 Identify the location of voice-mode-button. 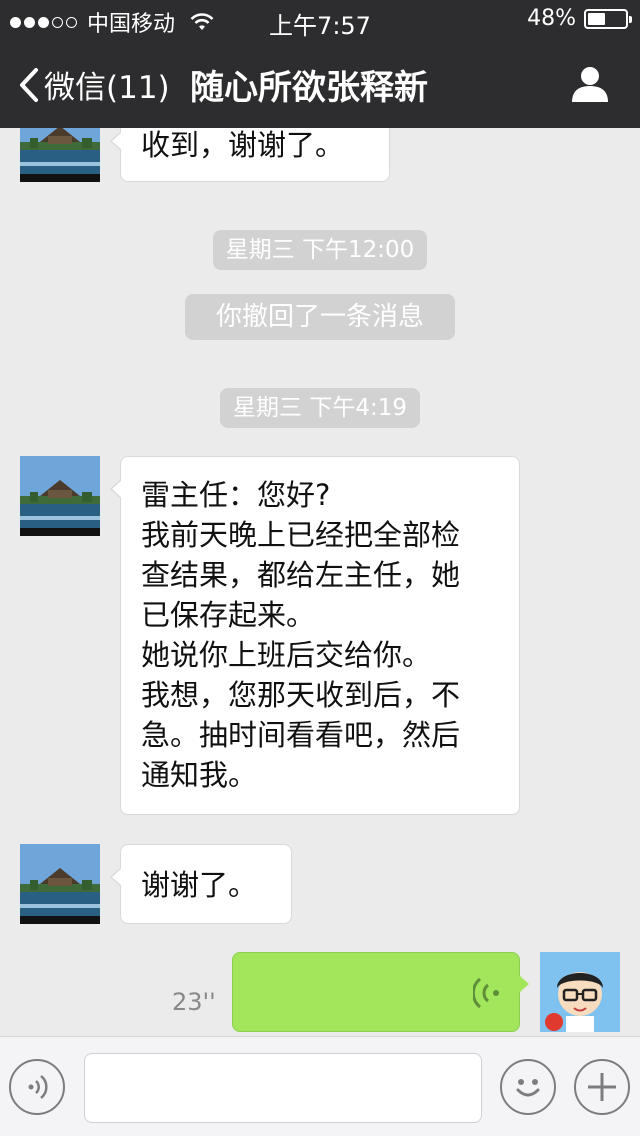
(37, 1087).